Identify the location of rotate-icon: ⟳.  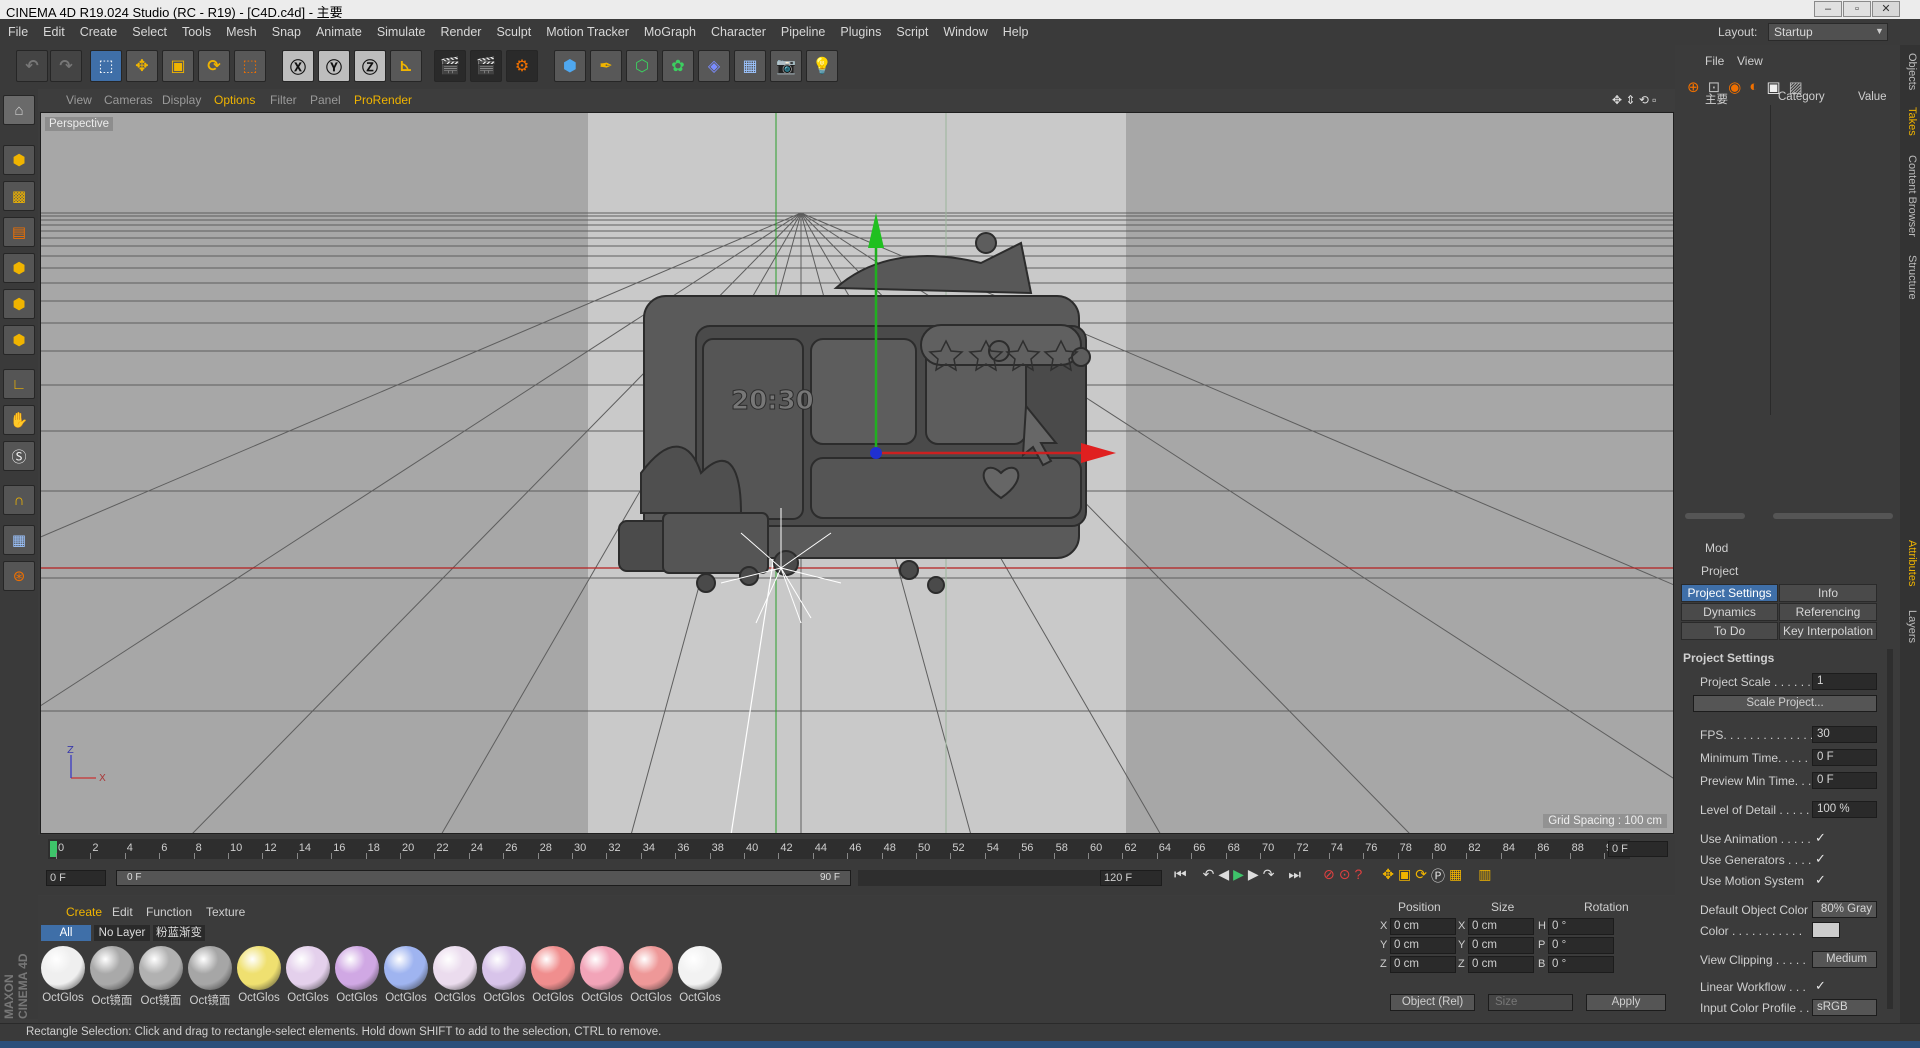
(214, 66).